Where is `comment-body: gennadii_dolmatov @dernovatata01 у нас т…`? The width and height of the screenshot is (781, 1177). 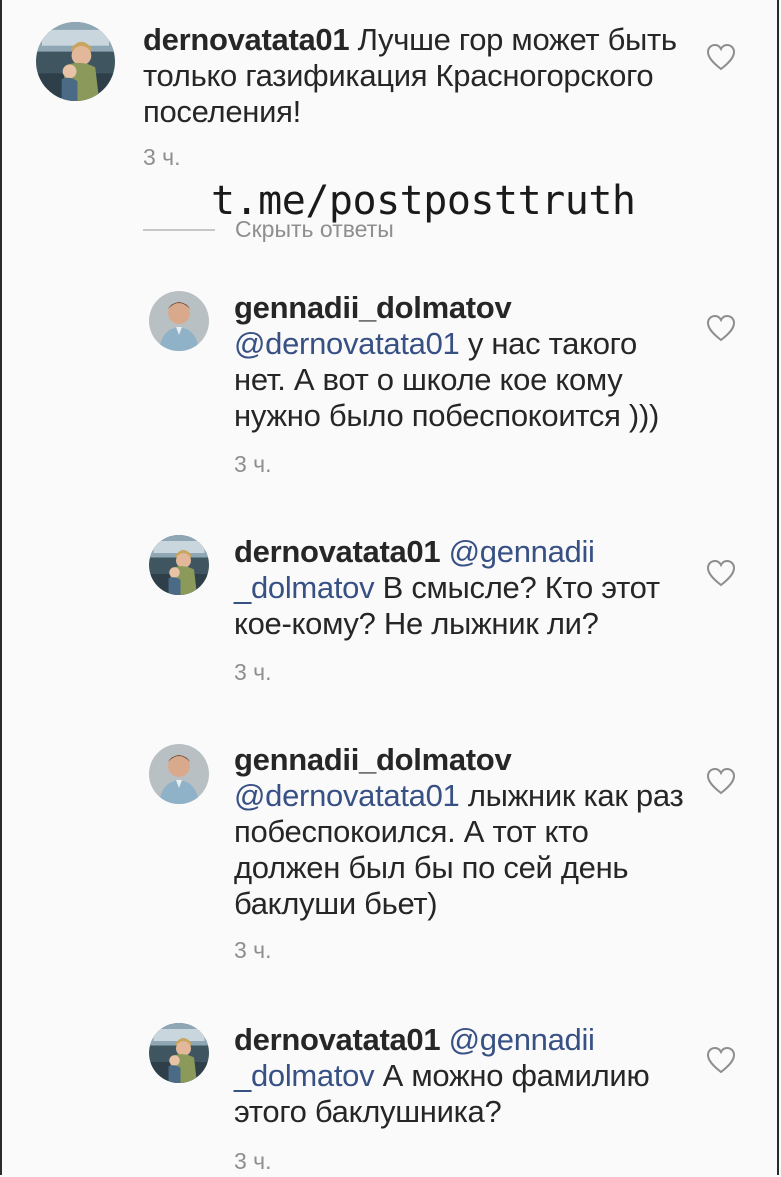 comment-body: gennadii_dolmatov @dernovatata01 у нас т… is located at coordinates (459, 362).